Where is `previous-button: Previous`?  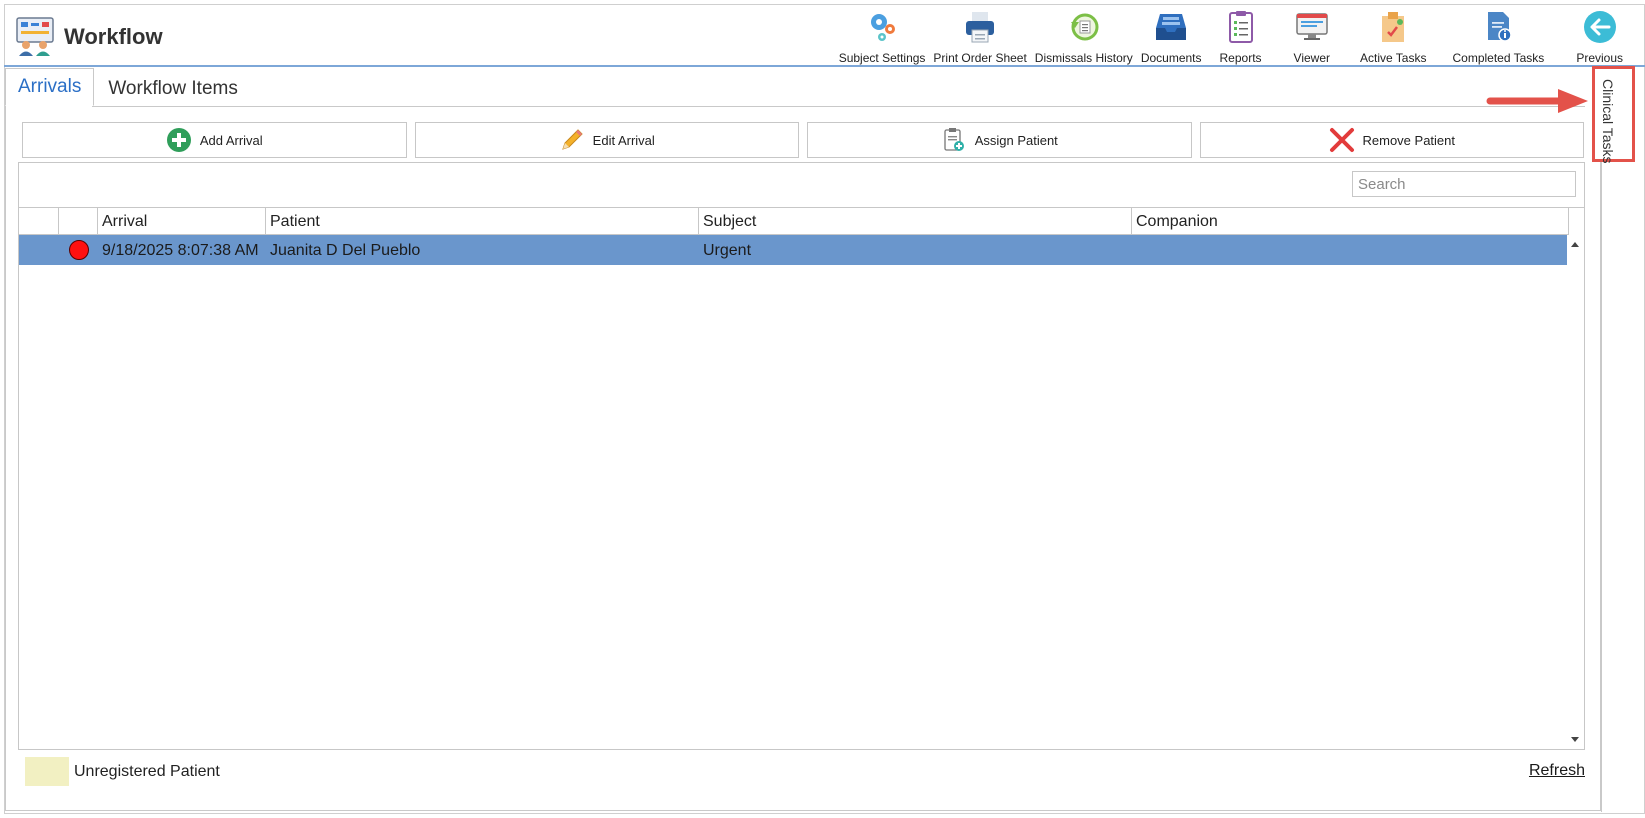 previous-button: Previous is located at coordinates (1592, 38).